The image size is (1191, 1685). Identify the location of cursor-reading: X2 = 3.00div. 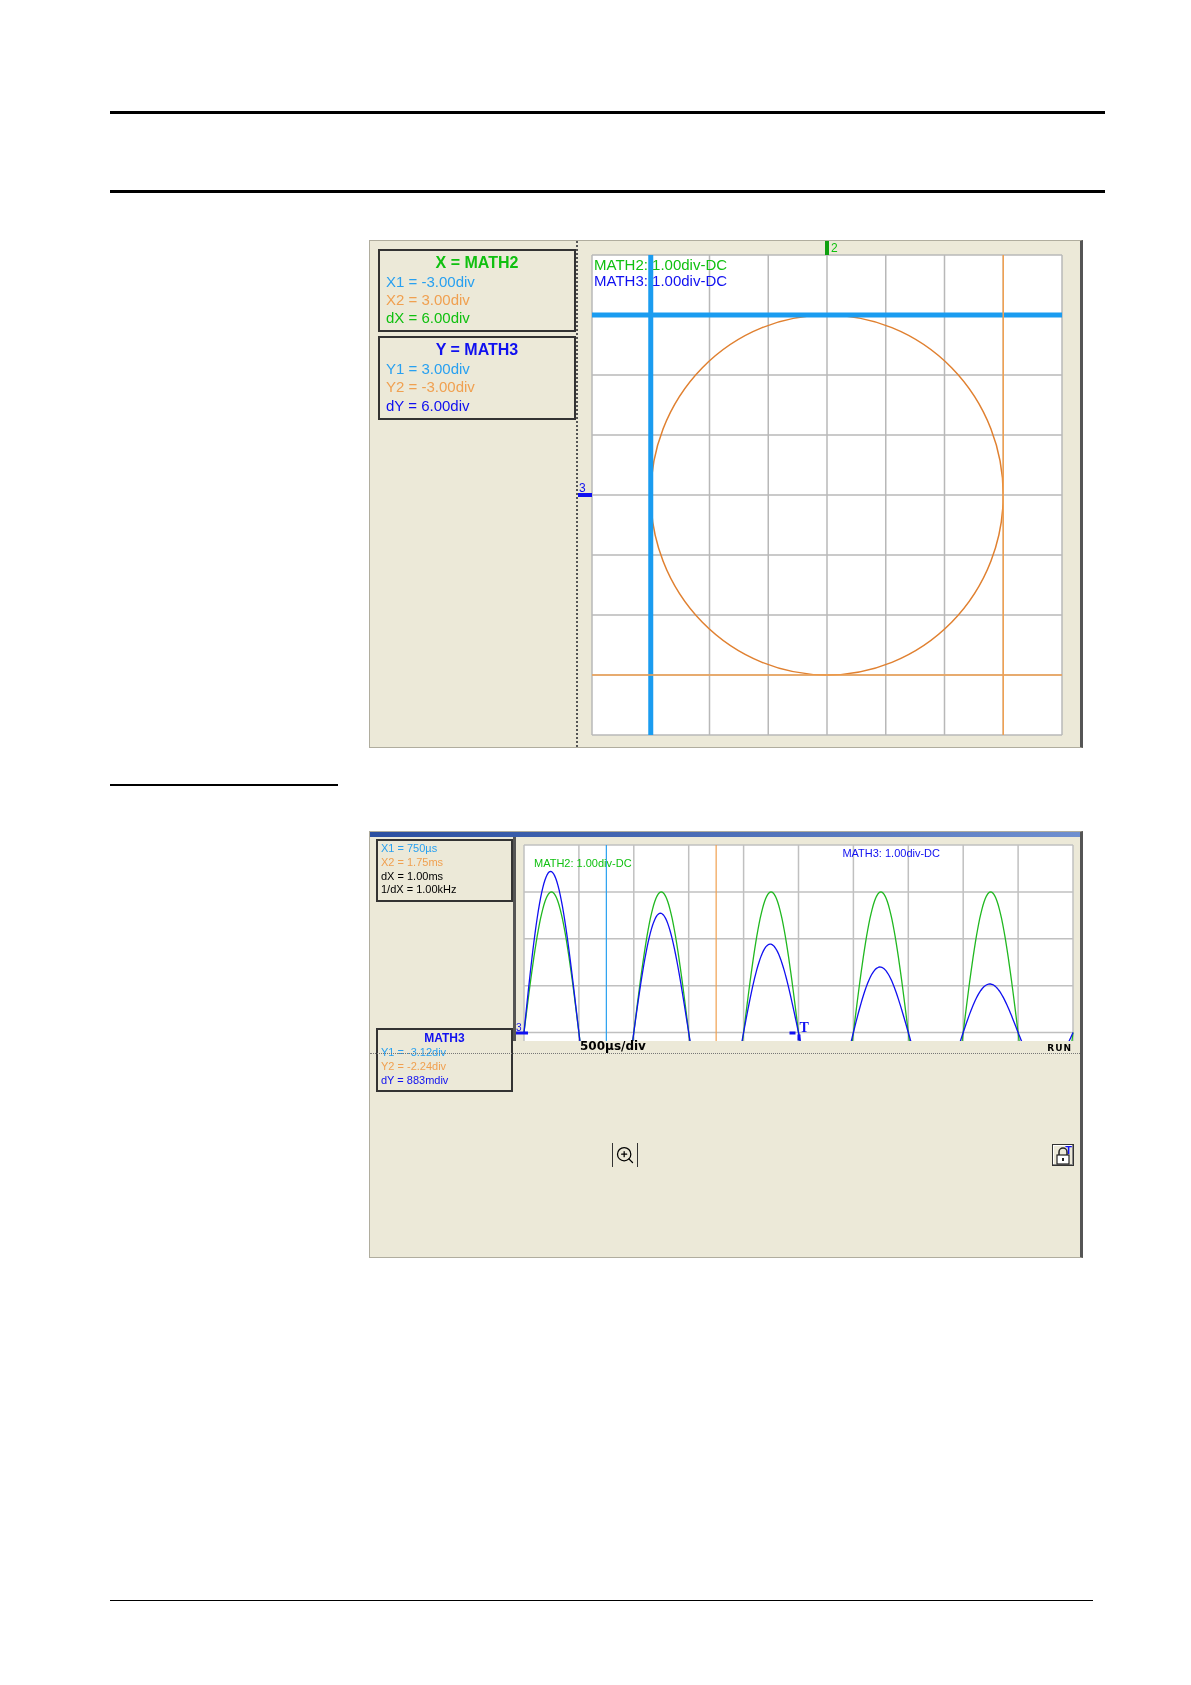
(428, 300).